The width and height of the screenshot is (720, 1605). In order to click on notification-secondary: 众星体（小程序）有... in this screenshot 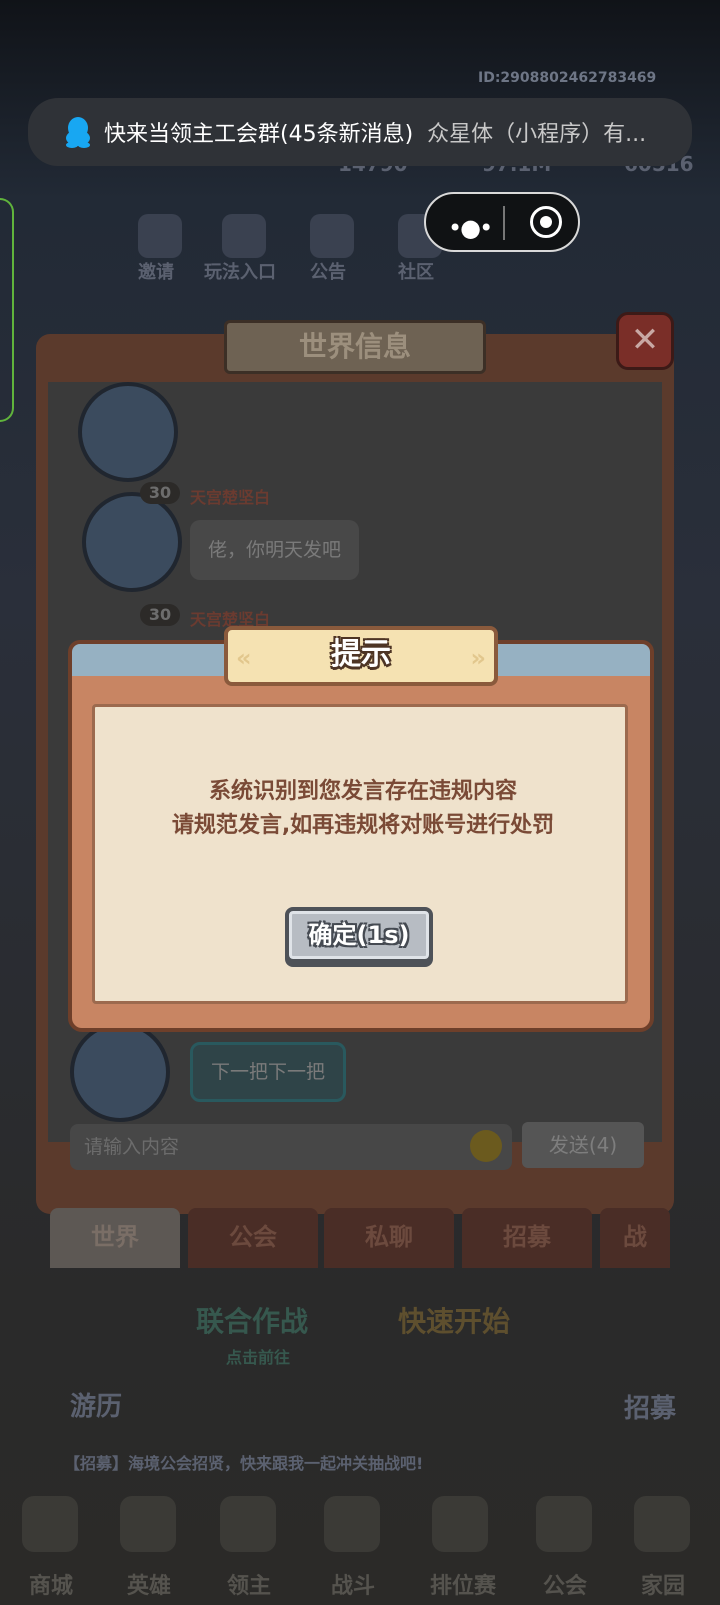, I will do `click(537, 134)`.